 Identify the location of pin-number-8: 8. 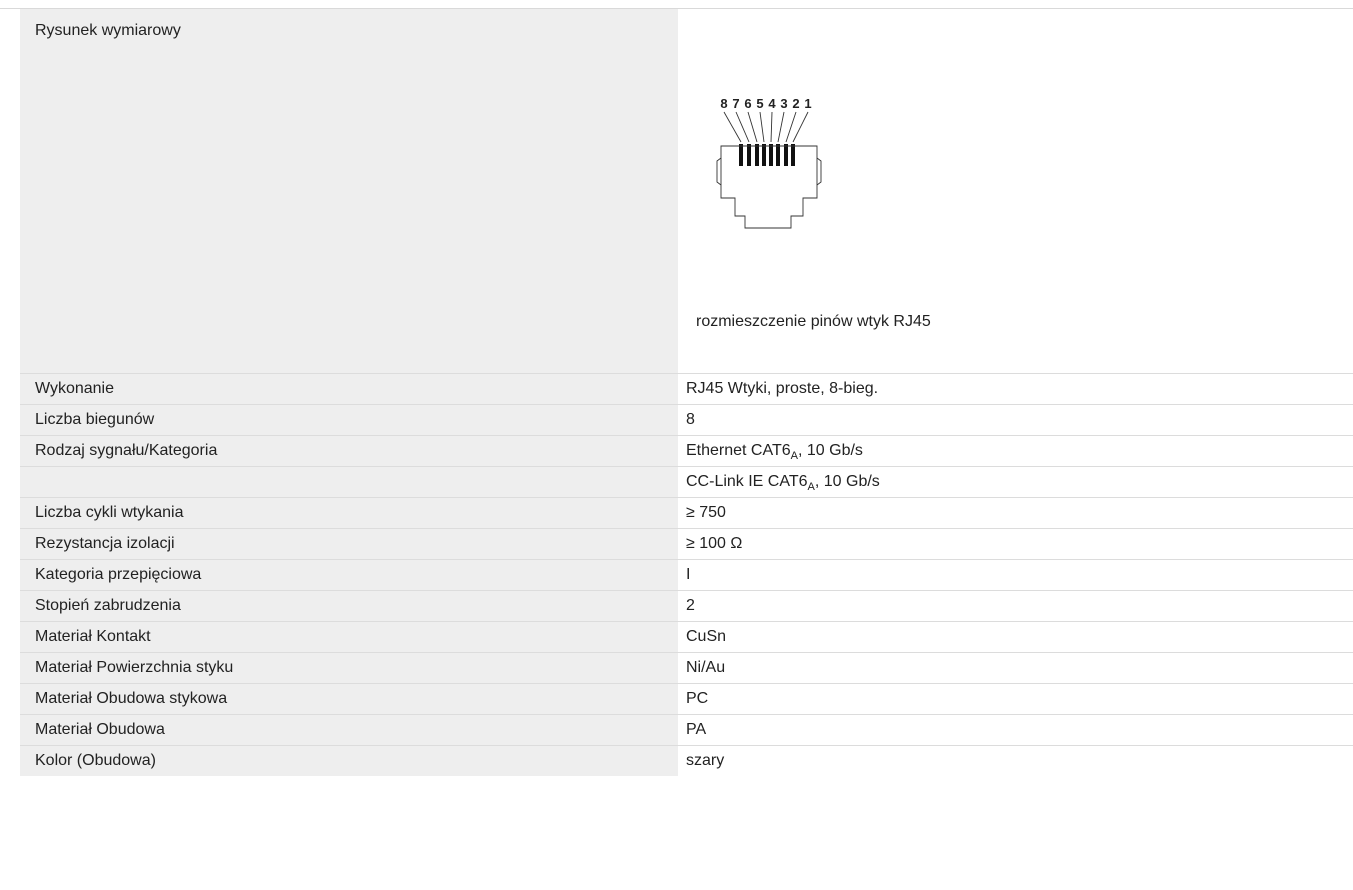
(723, 103).